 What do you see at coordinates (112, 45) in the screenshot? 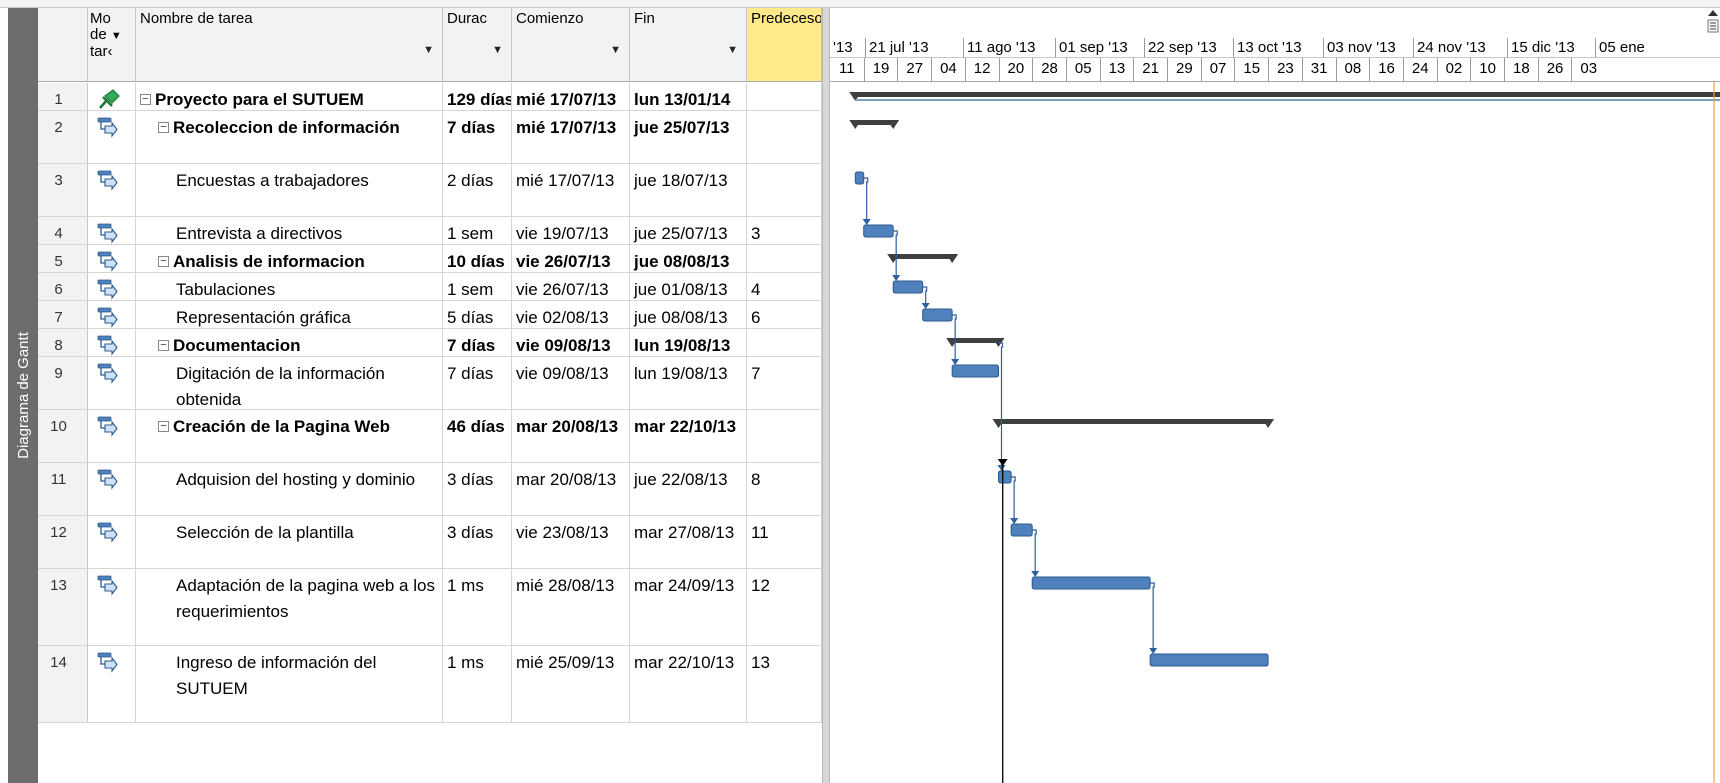
I see `col-header-mode: Mo de ▼ tar‹` at bounding box center [112, 45].